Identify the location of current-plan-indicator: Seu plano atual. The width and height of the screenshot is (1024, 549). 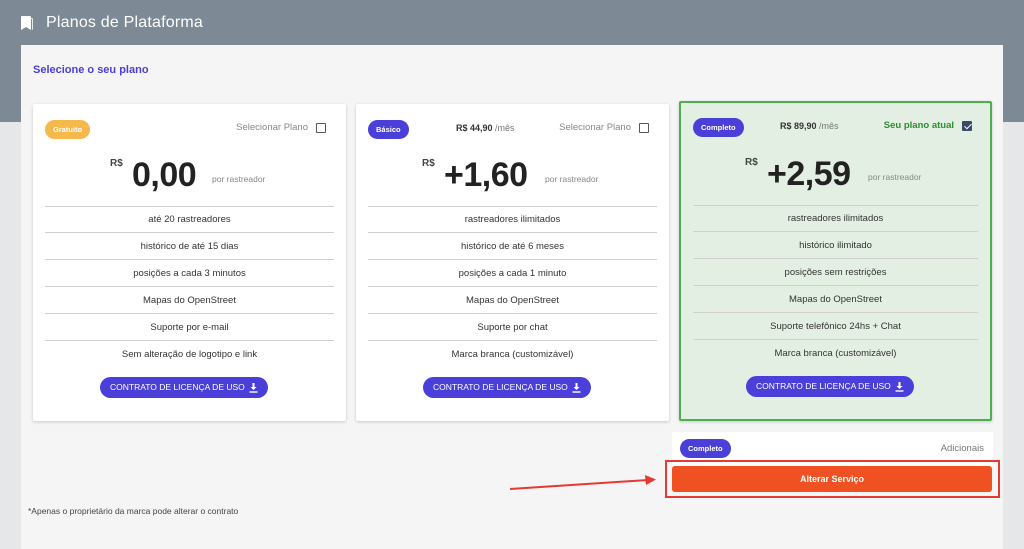
(928, 125).